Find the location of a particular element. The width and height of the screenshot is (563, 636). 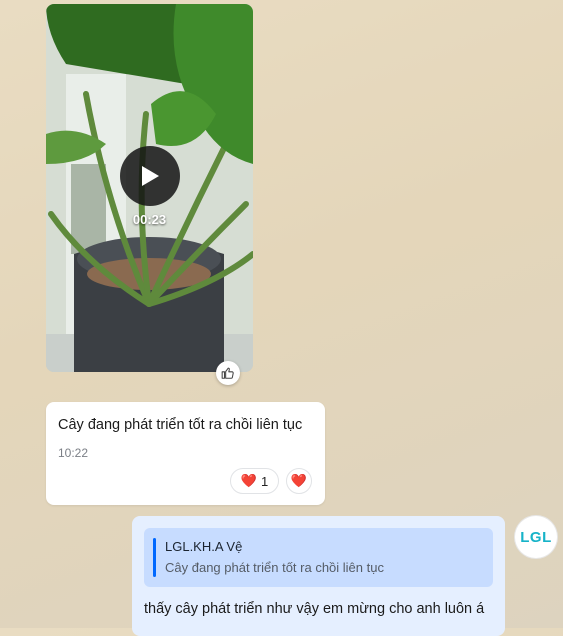

avatar: LGL is located at coordinates (536, 537).